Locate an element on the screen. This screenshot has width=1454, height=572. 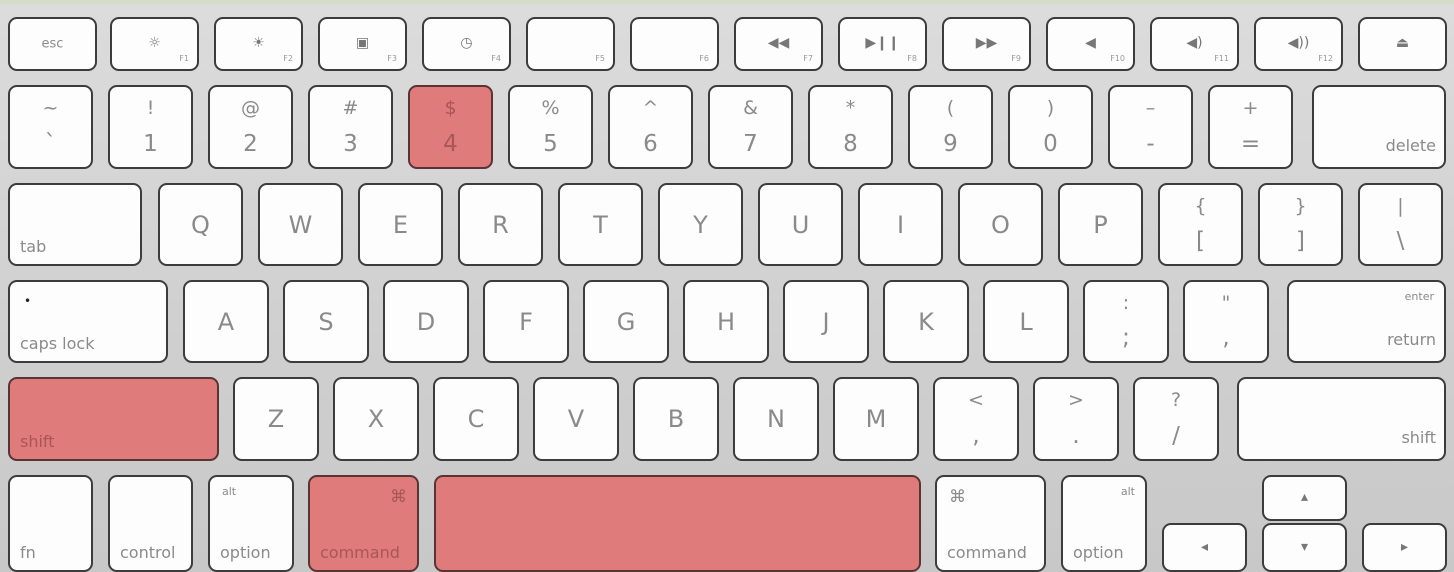
key-g: G is located at coordinates (626, 321).